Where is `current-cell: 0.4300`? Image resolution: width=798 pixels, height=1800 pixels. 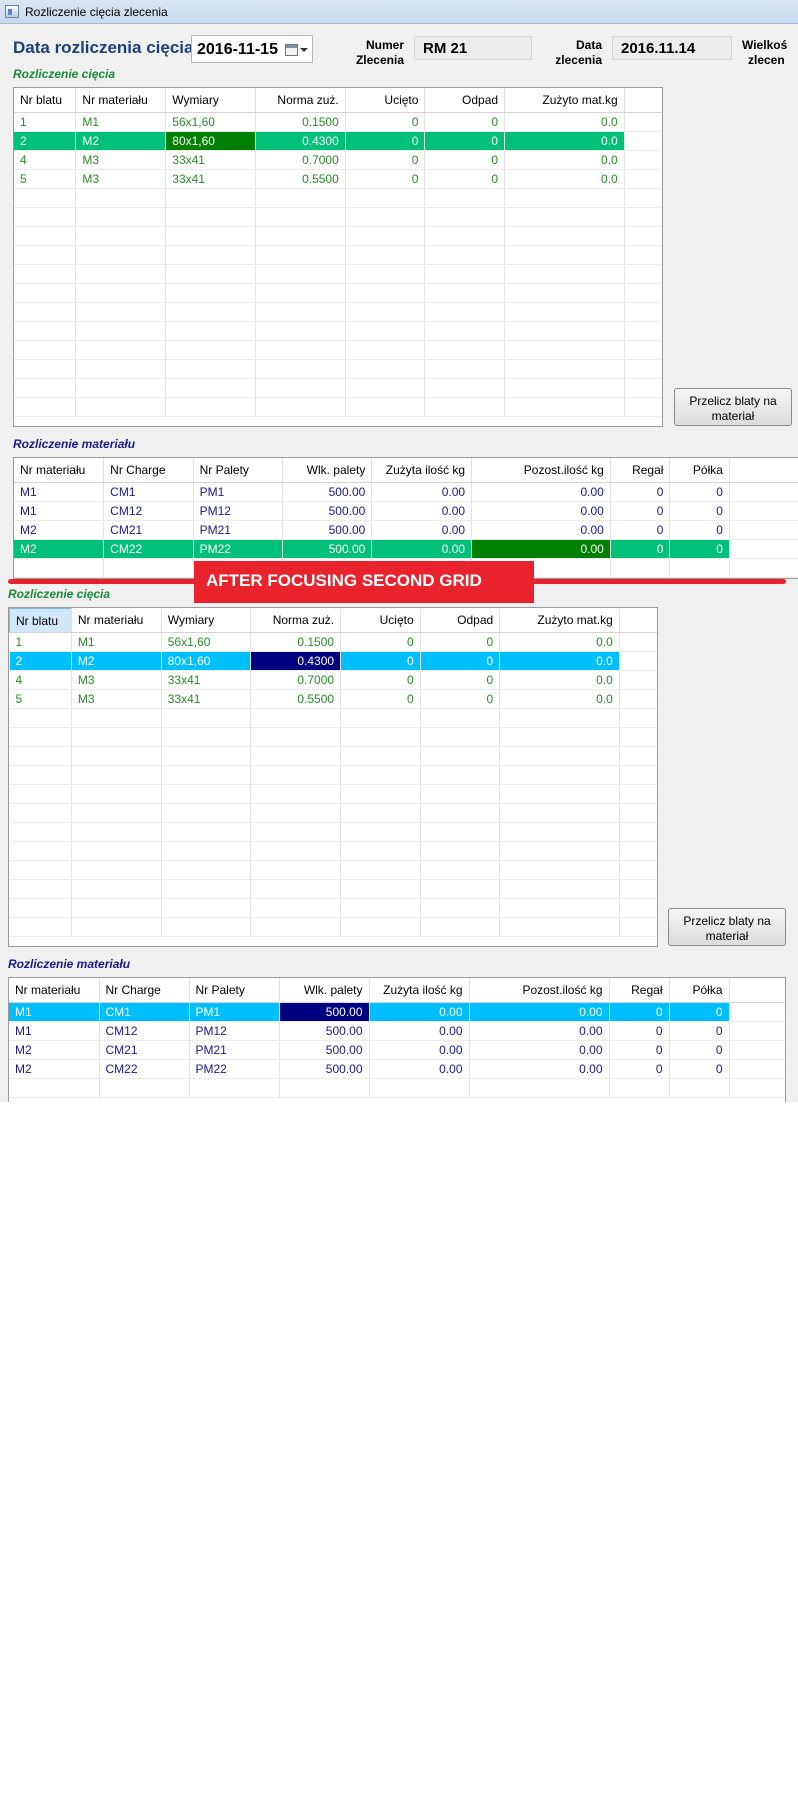
current-cell: 0.4300 is located at coordinates (296, 661).